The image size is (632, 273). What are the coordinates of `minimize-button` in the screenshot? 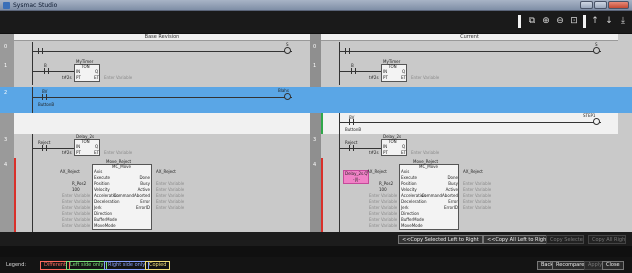 It's located at (586, 5).